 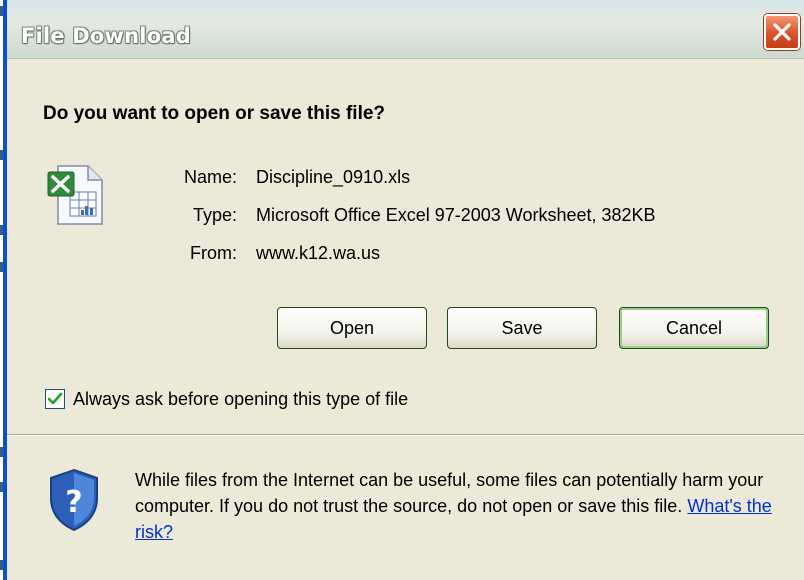 I want to click on divider, so click(x=405, y=435).